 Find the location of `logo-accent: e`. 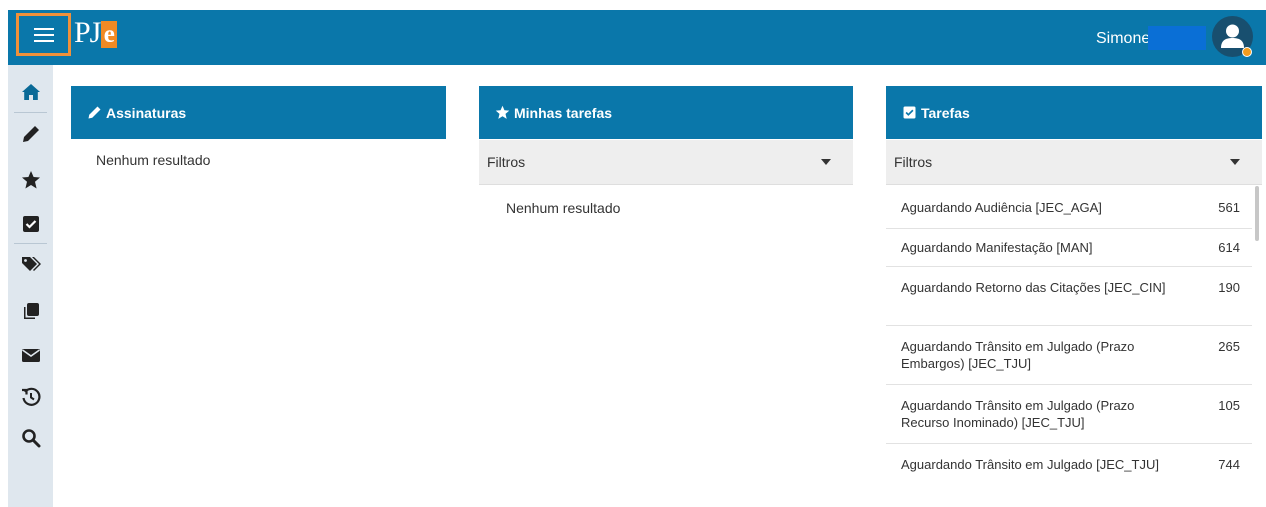

logo-accent: e is located at coordinates (109, 34).